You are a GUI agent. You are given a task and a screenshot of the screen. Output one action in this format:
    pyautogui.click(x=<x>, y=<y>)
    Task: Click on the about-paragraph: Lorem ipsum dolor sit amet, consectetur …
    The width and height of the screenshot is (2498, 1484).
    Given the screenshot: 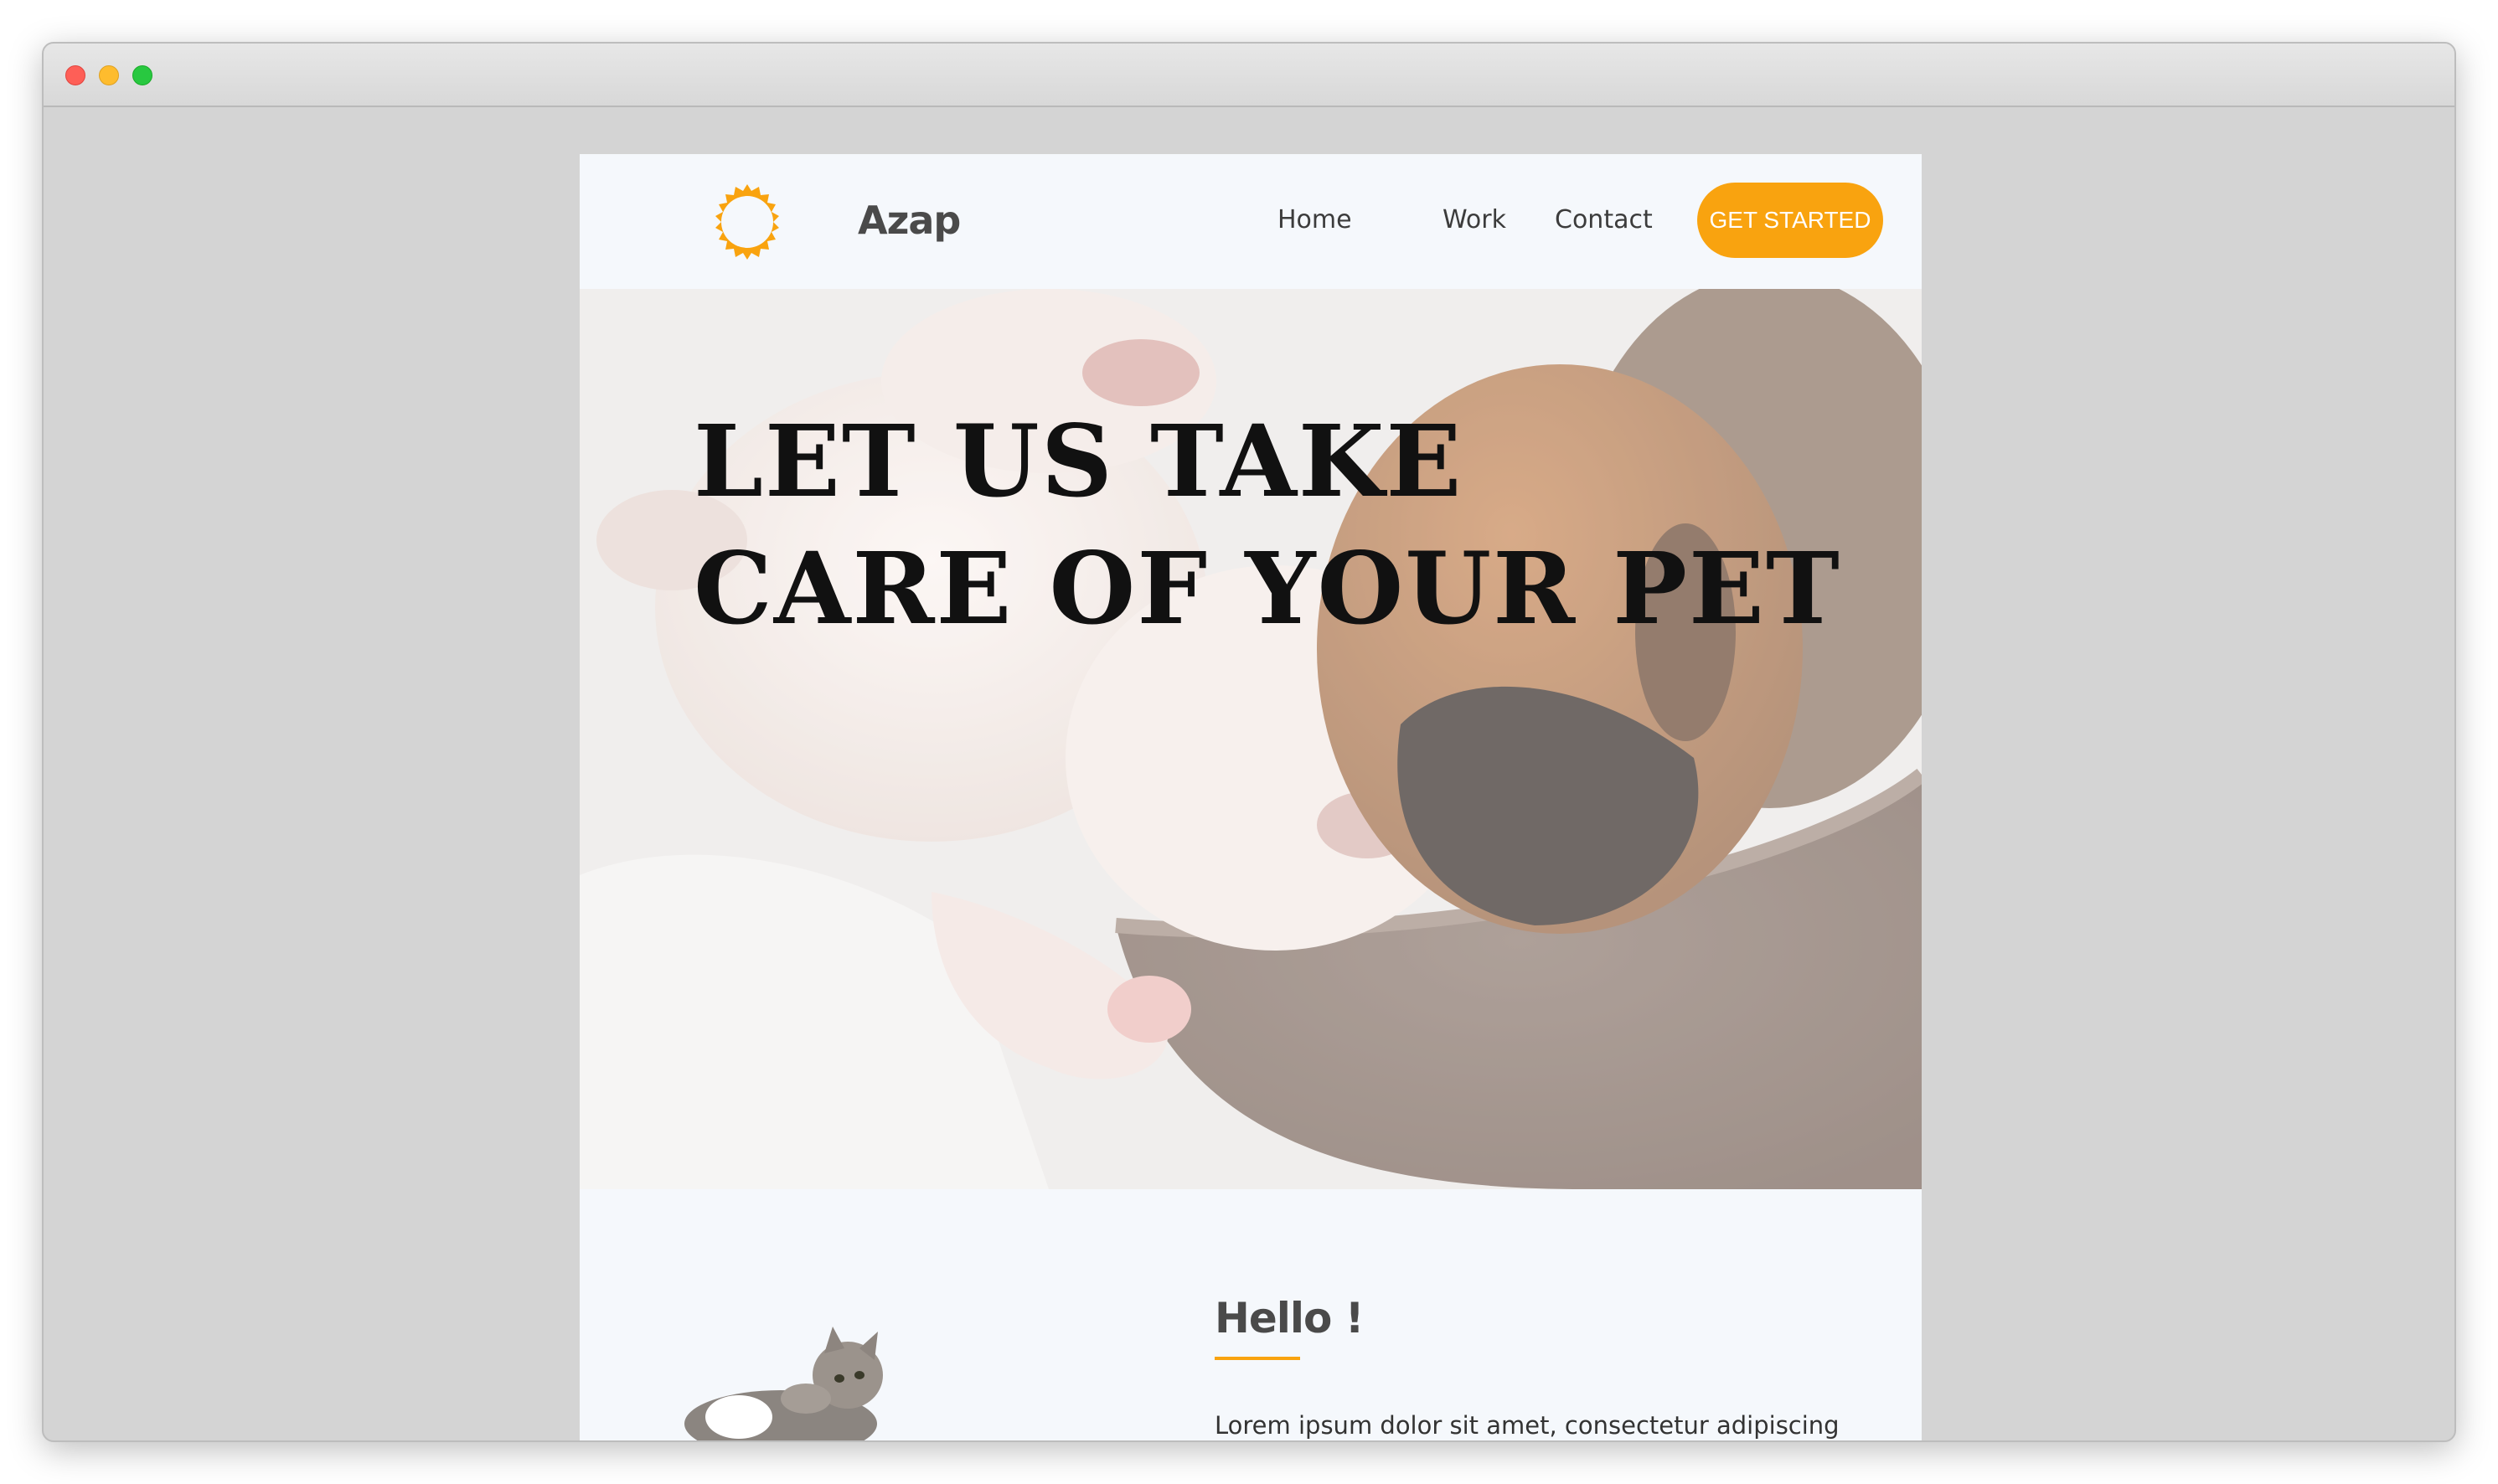 What is the action you would take?
    pyautogui.click(x=1527, y=1425)
    